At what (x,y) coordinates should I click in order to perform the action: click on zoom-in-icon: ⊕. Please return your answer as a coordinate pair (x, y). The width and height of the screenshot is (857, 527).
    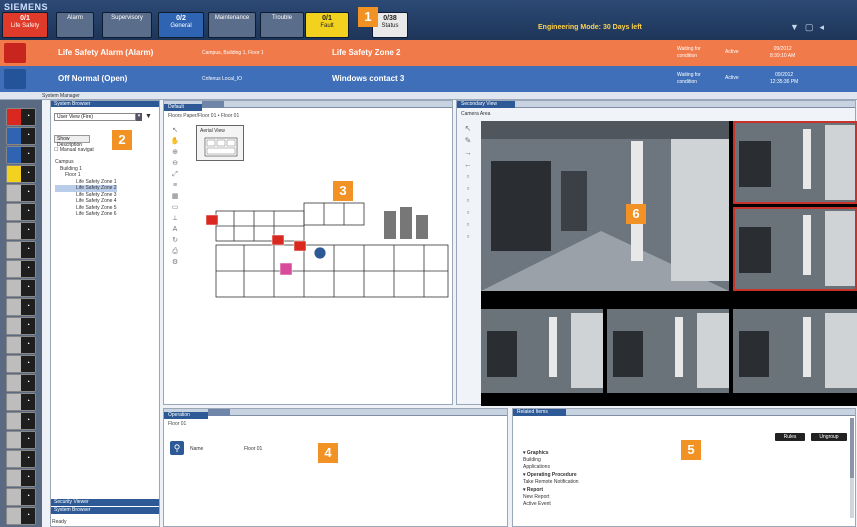
    Looking at the image, I should click on (175, 152).